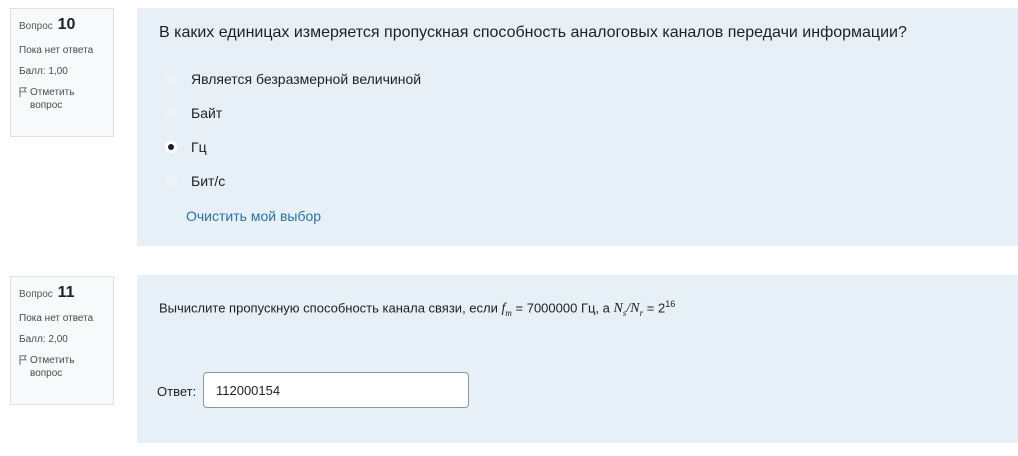  Describe the element at coordinates (207, 113) in the screenshot. I see `option-label: Байт` at that location.